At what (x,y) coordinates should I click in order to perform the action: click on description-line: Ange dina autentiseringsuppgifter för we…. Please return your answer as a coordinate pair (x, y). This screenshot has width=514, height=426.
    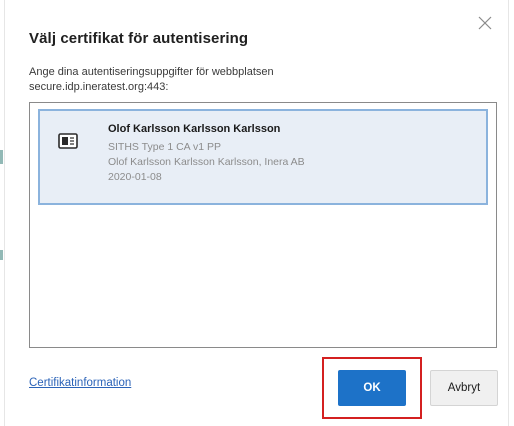
    Looking at the image, I should click on (151, 72).